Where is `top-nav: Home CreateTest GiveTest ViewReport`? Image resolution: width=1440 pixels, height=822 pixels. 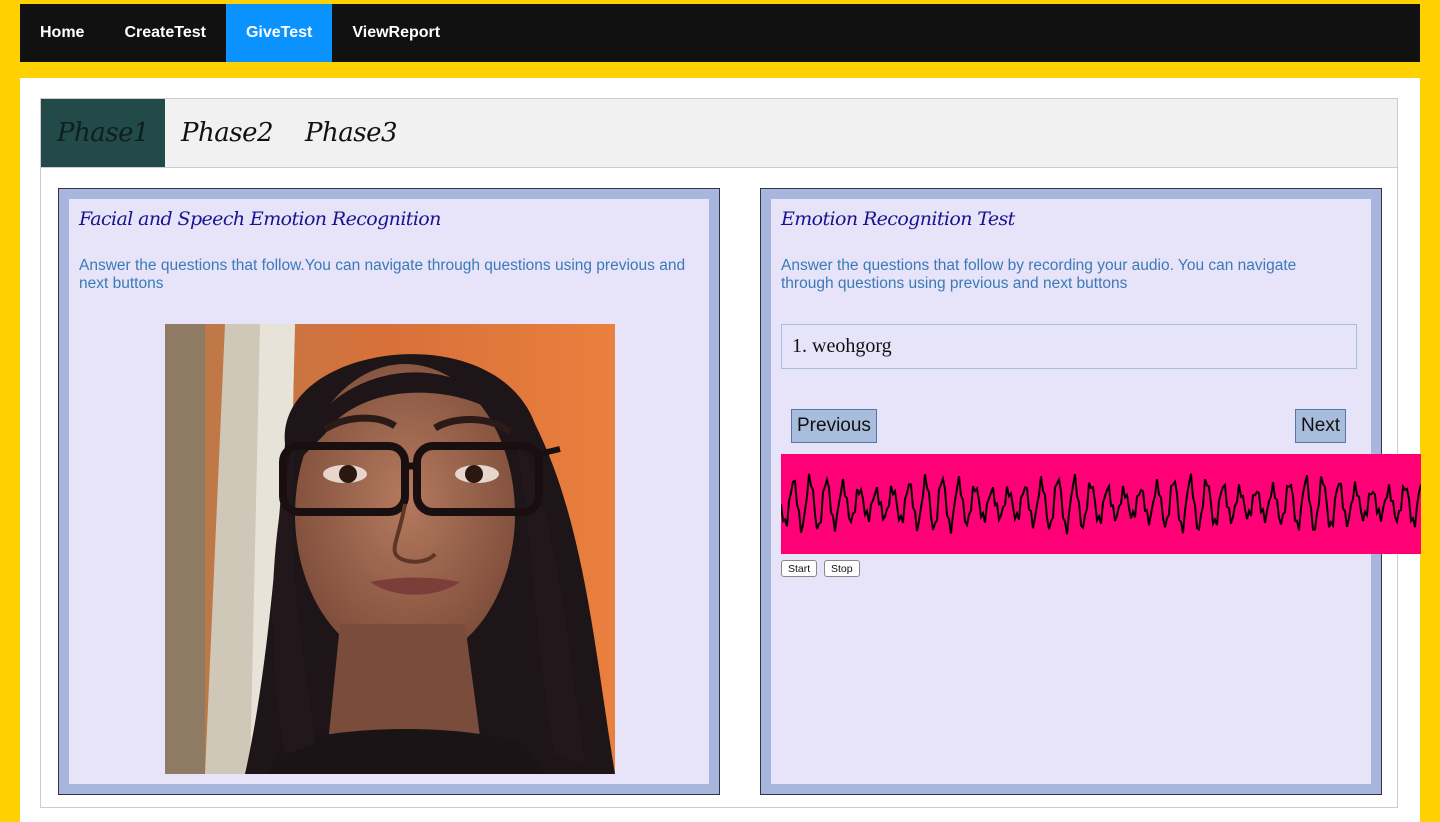 top-nav: Home CreateTest GiveTest ViewReport is located at coordinates (720, 33).